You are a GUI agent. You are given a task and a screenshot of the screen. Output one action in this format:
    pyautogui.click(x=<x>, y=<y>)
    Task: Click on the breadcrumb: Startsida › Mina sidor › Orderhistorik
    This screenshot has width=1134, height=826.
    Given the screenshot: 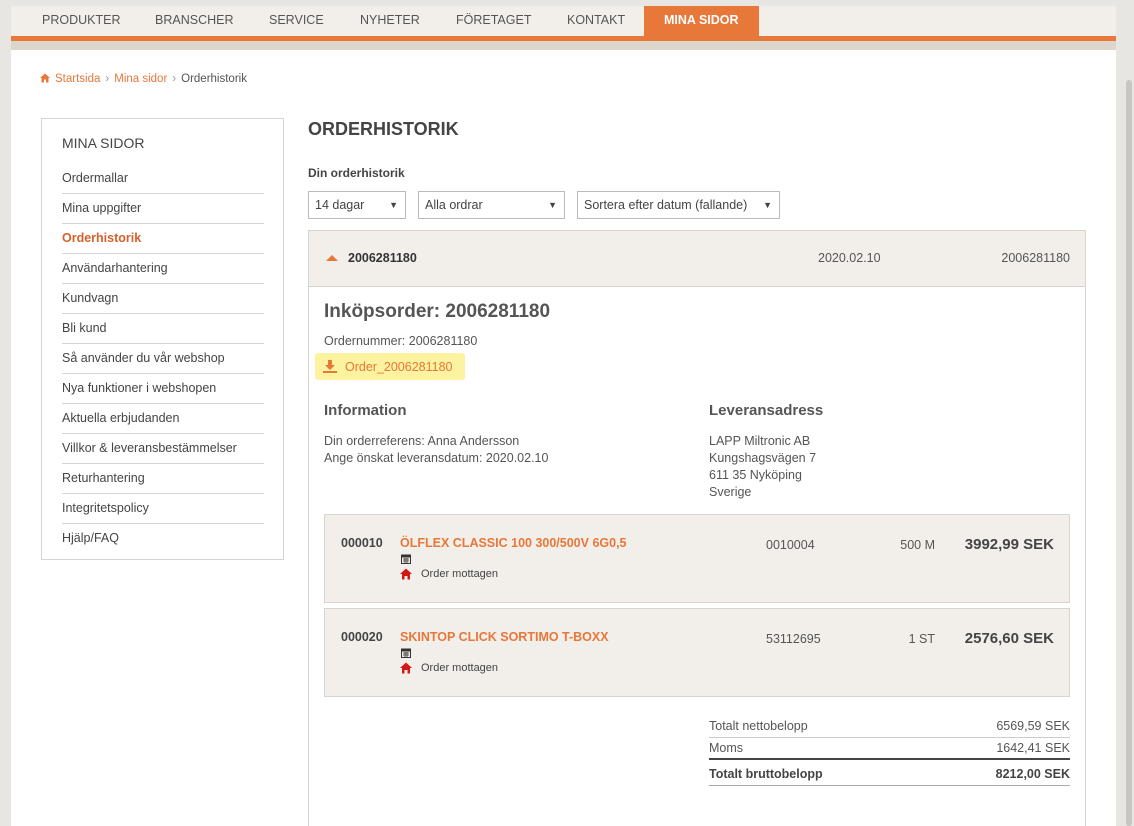 What is the action you would take?
    pyautogui.click(x=143, y=79)
    